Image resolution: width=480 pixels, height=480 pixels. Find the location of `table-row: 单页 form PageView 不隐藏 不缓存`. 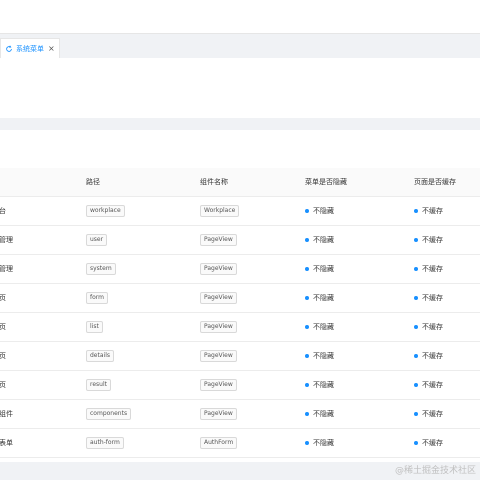

table-row: 单页 form PageView 不隐藏 不缓存 is located at coordinates (240, 298).